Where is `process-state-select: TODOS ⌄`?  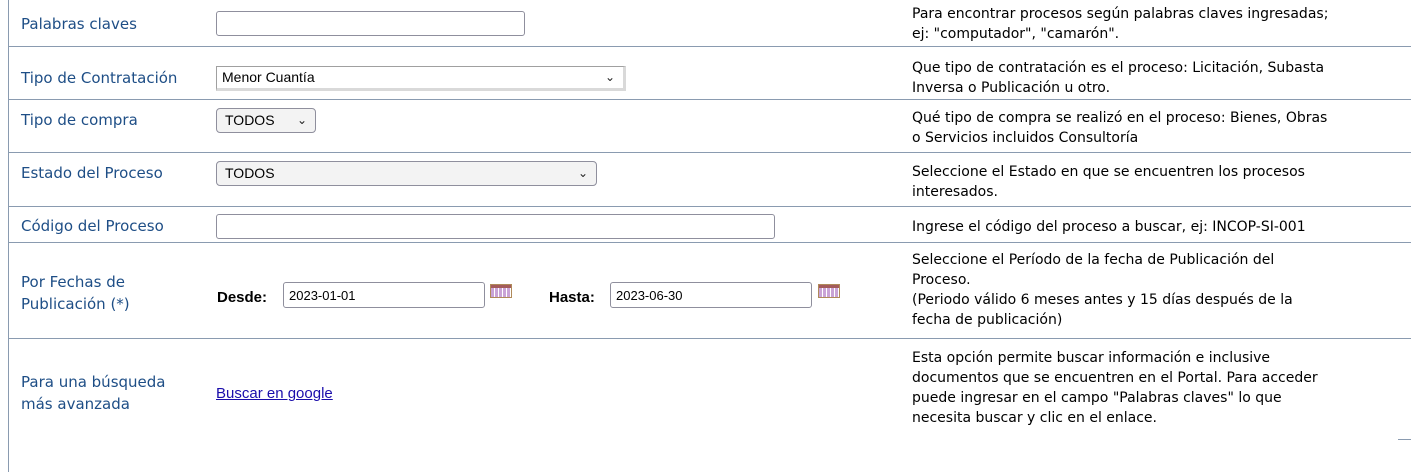
process-state-select: TODOS ⌄ is located at coordinates (406, 173).